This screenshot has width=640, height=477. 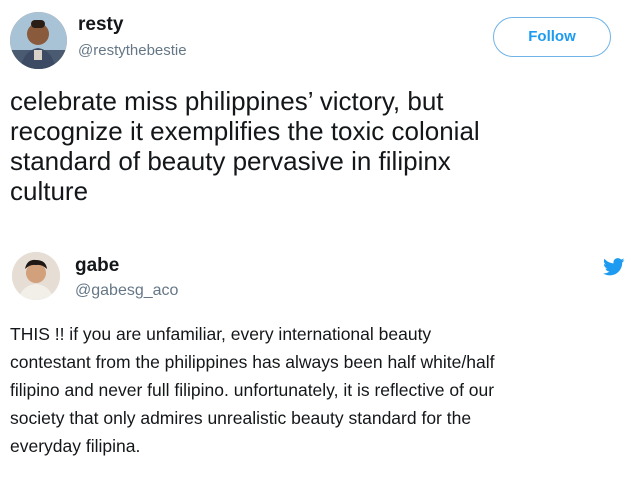 What do you see at coordinates (132, 50) in the screenshot?
I see `user-handle: @restythebestie` at bounding box center [132, 50].